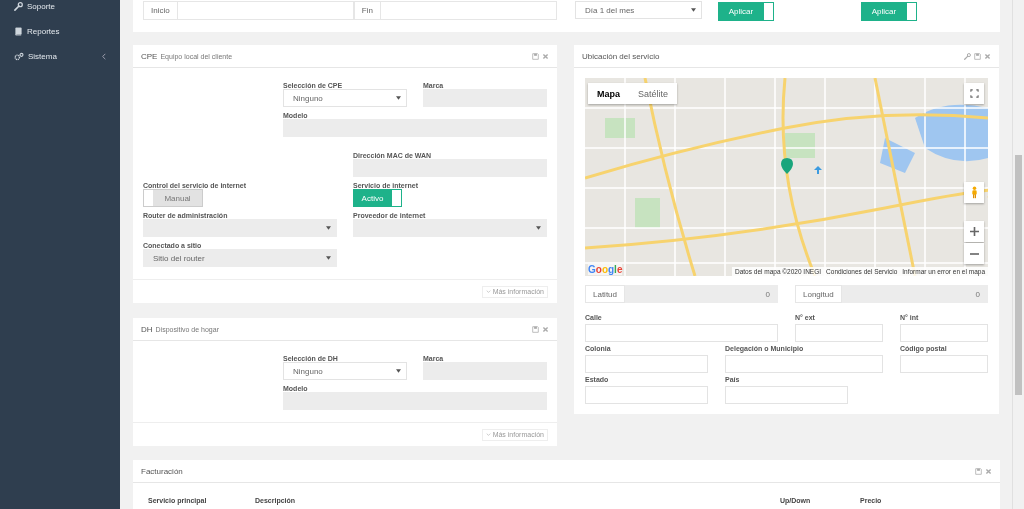 The image size is (1024, 509). I want to click on zoom-in-button, so click(974, 231).